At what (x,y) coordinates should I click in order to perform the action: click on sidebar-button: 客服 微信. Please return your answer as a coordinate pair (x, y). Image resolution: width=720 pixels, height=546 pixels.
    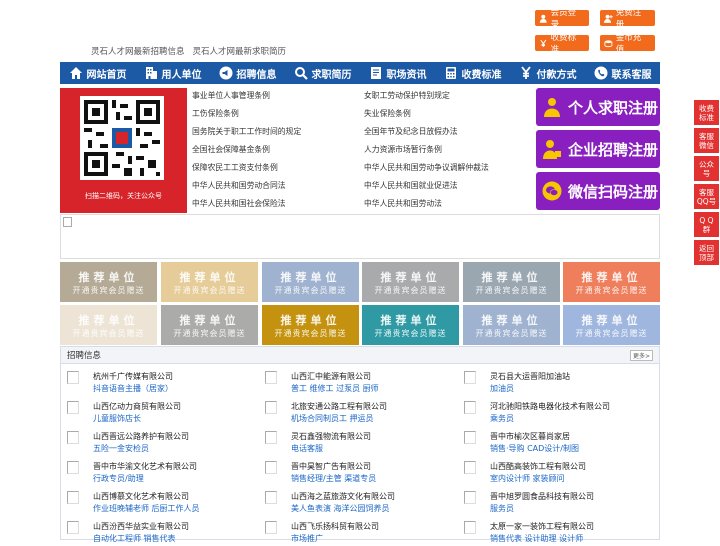
    Looking at the image, I should click on (706, 140).